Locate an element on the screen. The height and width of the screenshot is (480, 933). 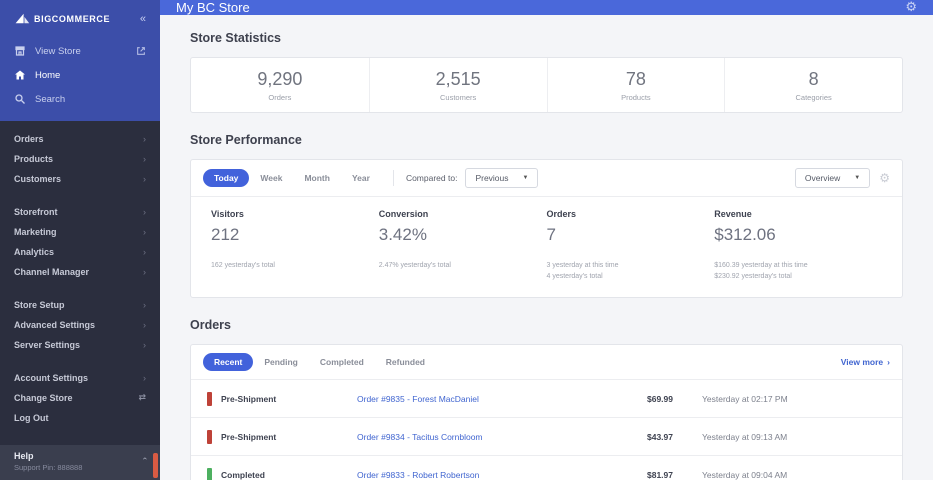
settings-gear-icon: ⚙ is located at coordinates (911, 7).